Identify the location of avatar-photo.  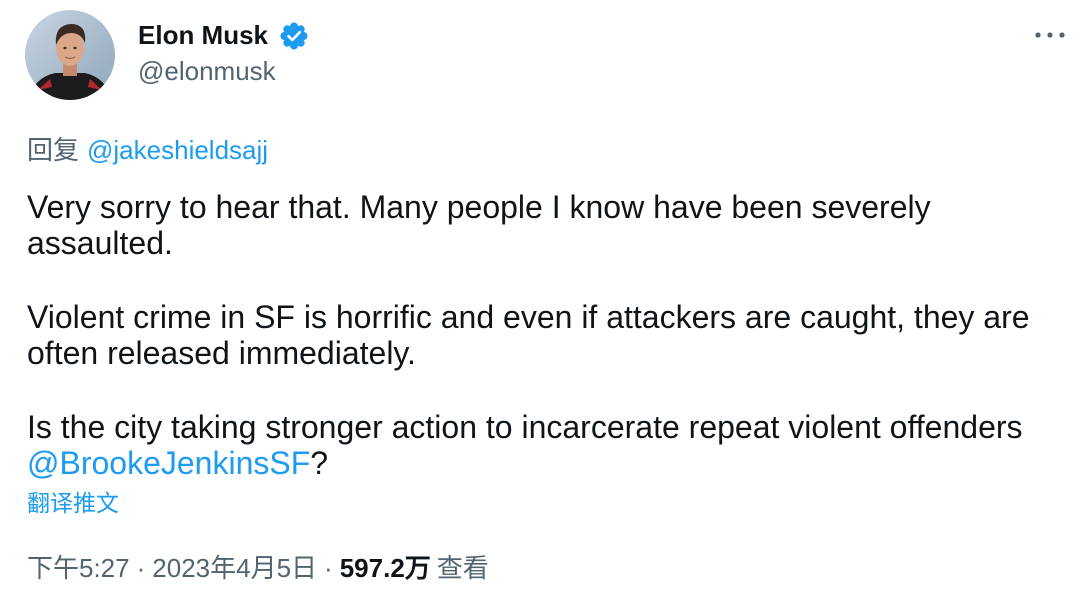
(70, 55).